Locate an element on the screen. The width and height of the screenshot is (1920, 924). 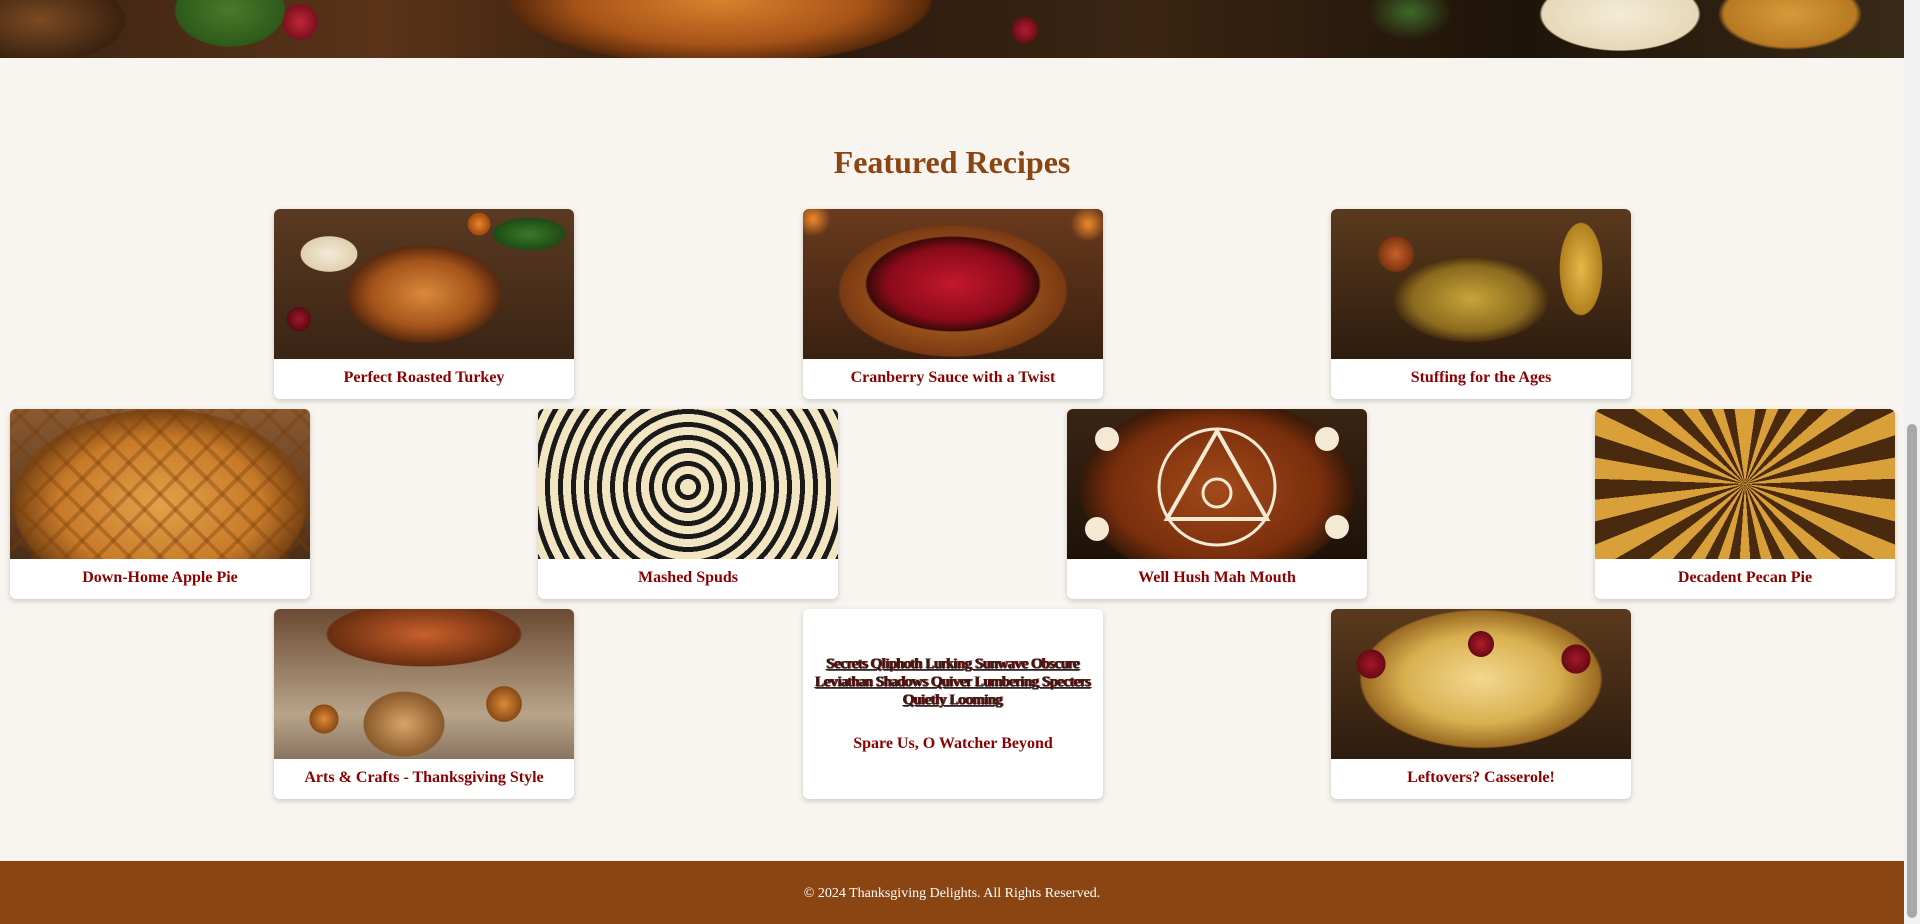
recipe-card-casserole: Leftovers? Casserole! is located at coordinates (1481, 704).